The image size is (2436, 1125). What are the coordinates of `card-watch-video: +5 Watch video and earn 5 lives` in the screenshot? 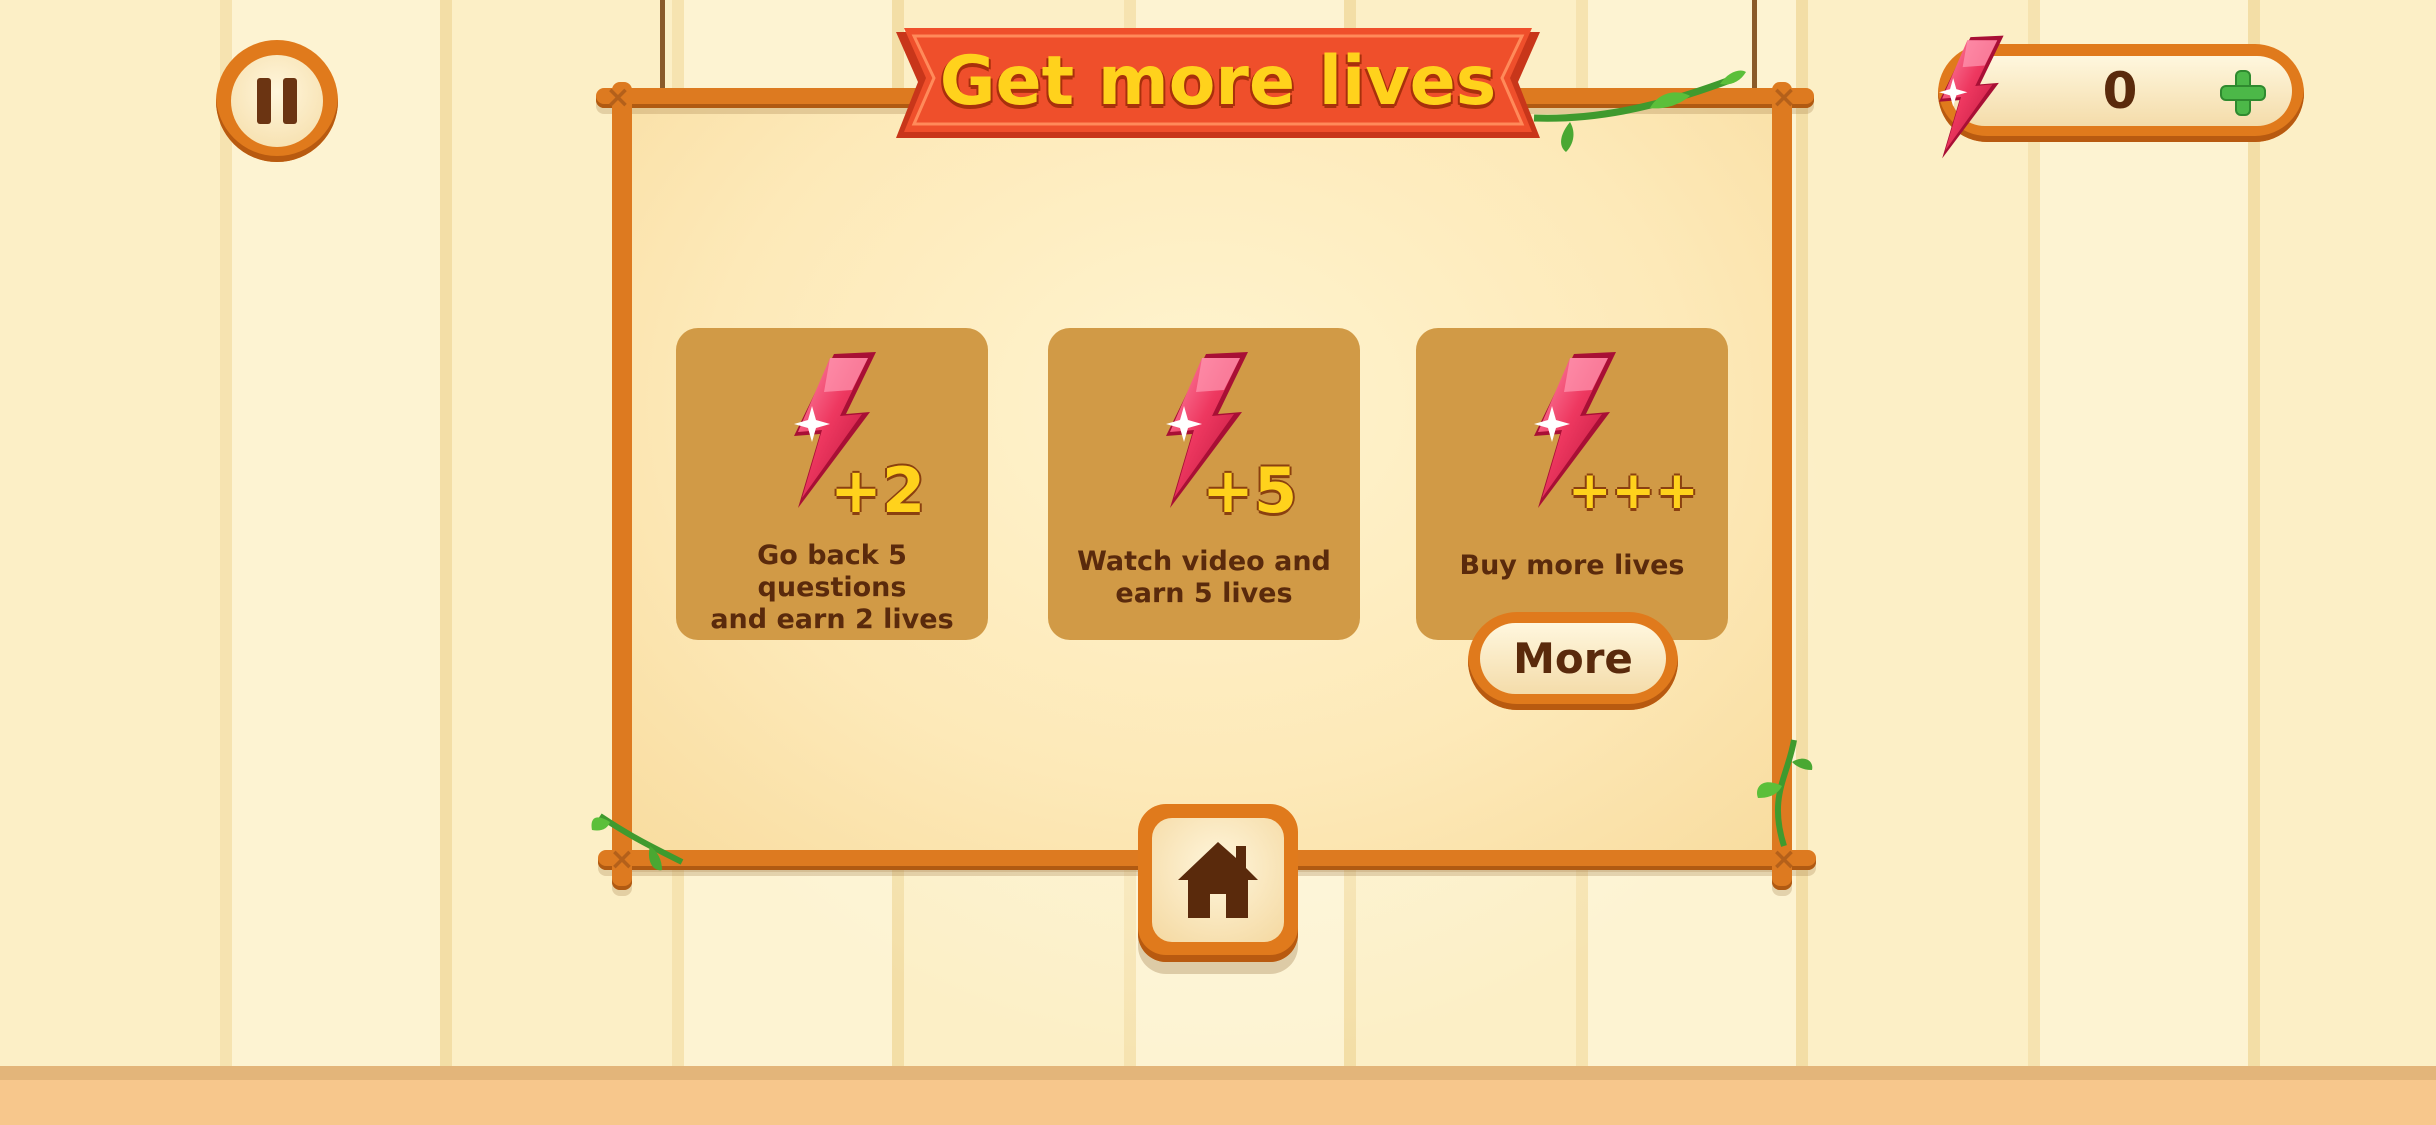 It's located at (1204, 484).